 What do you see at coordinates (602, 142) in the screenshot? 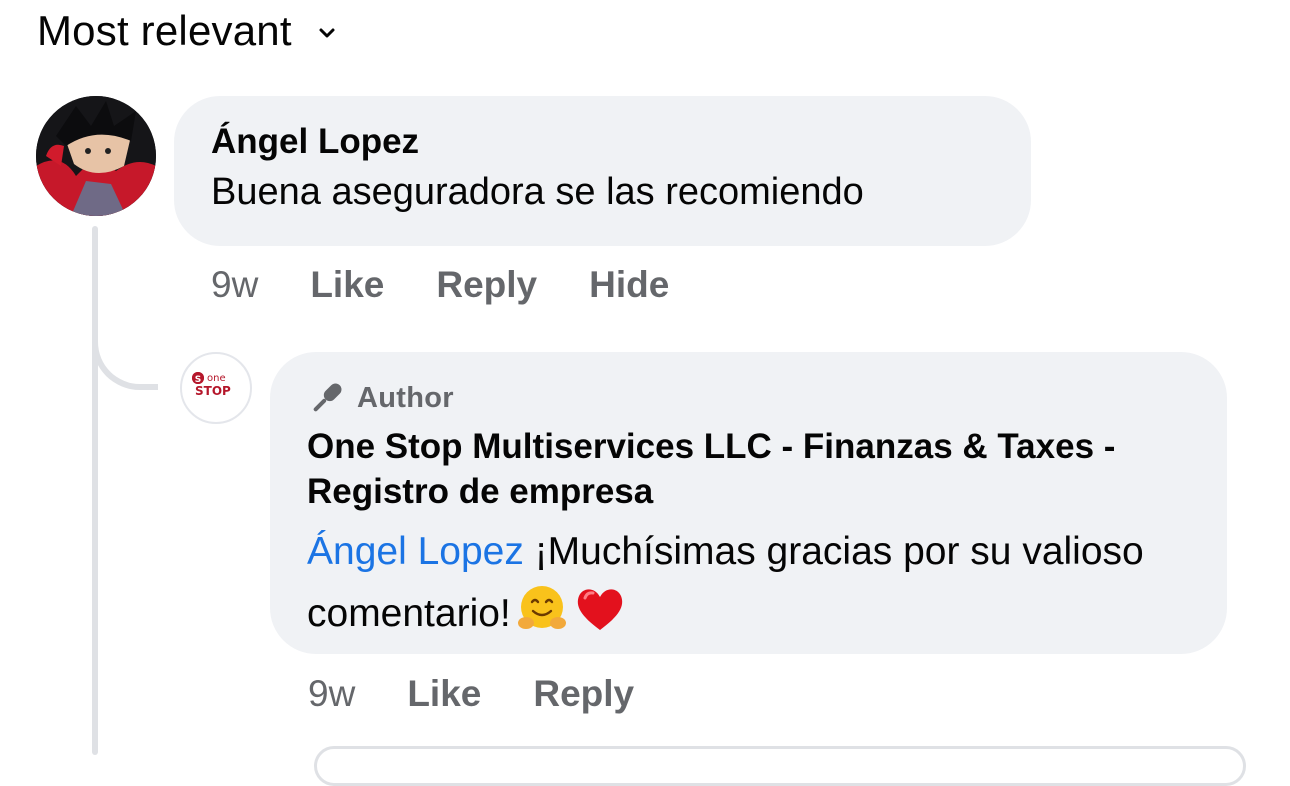
I see `comment-author: Ángel Lopez` at bounding box center [602, 142].